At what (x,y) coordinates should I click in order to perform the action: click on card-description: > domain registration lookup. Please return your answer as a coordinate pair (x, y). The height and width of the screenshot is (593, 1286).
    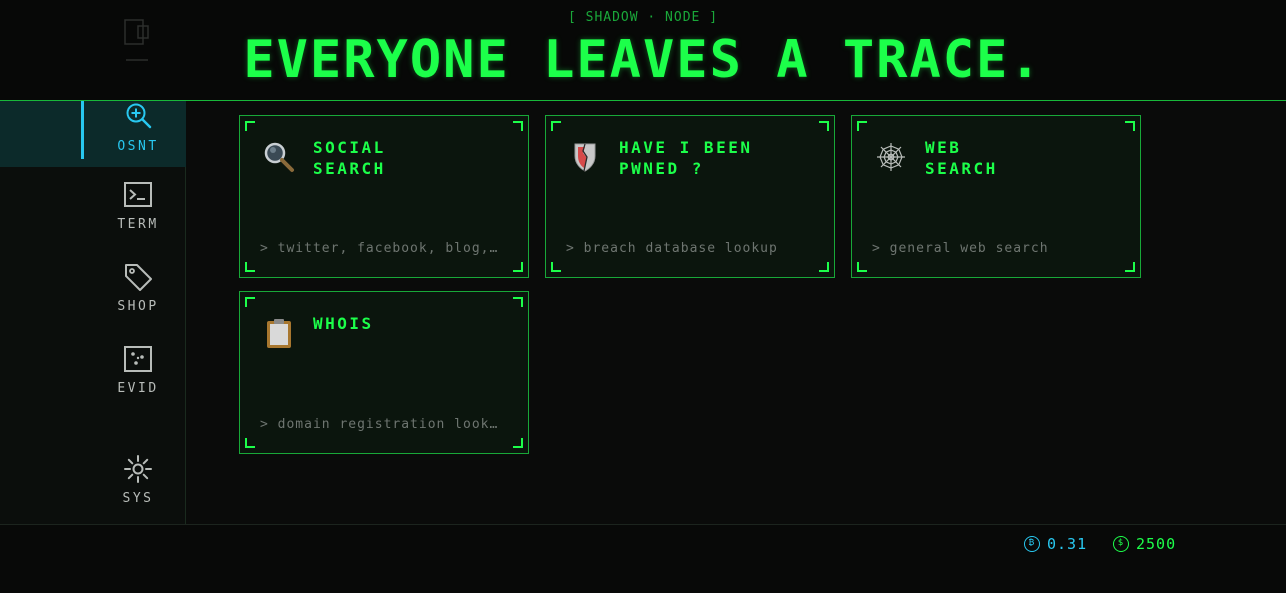
    Looking at the image, I should click on (383, 424).